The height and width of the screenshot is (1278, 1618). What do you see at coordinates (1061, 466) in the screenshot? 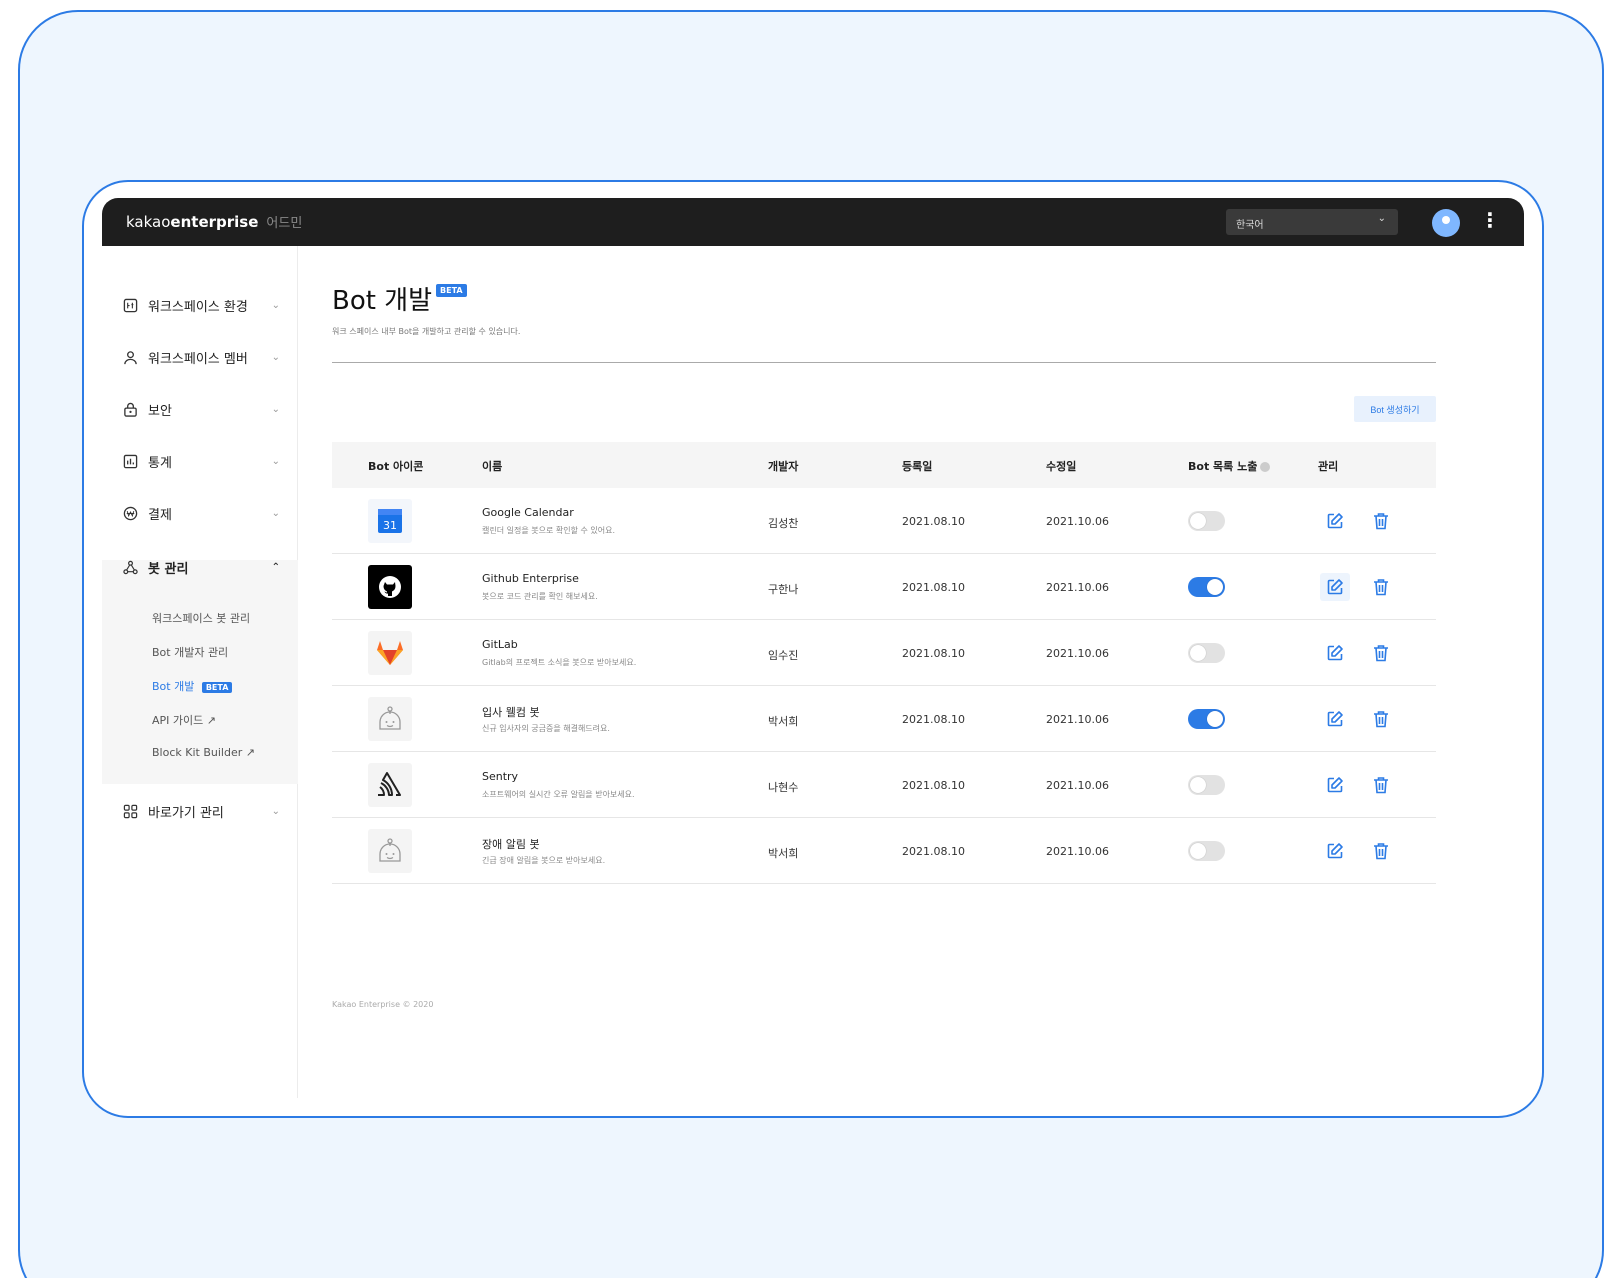
I see `column-header-modified: 수정일` at bounding box center [1061, 466].